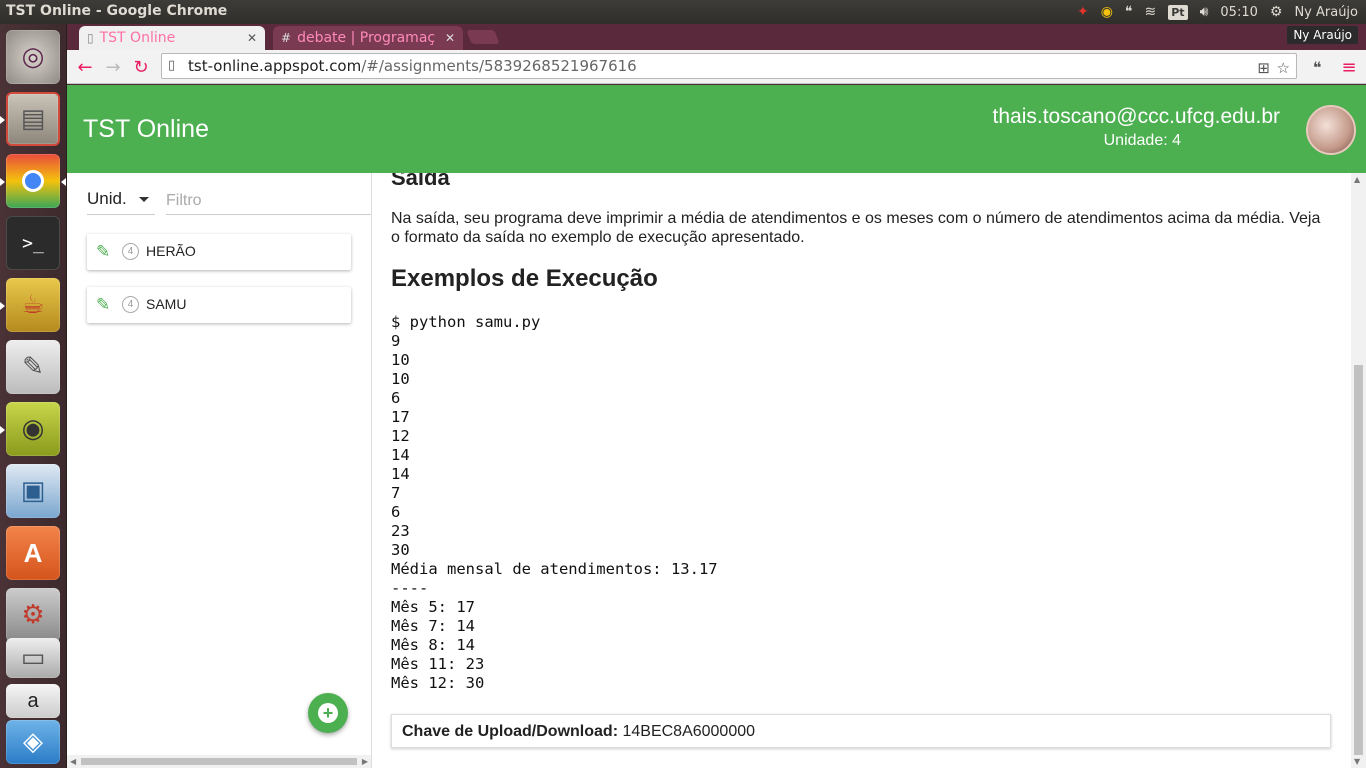 Image resolution: width=1366 pixels, height=768 pixels. I want to click on dropbox-icon: ✦, so click(1083, 12).